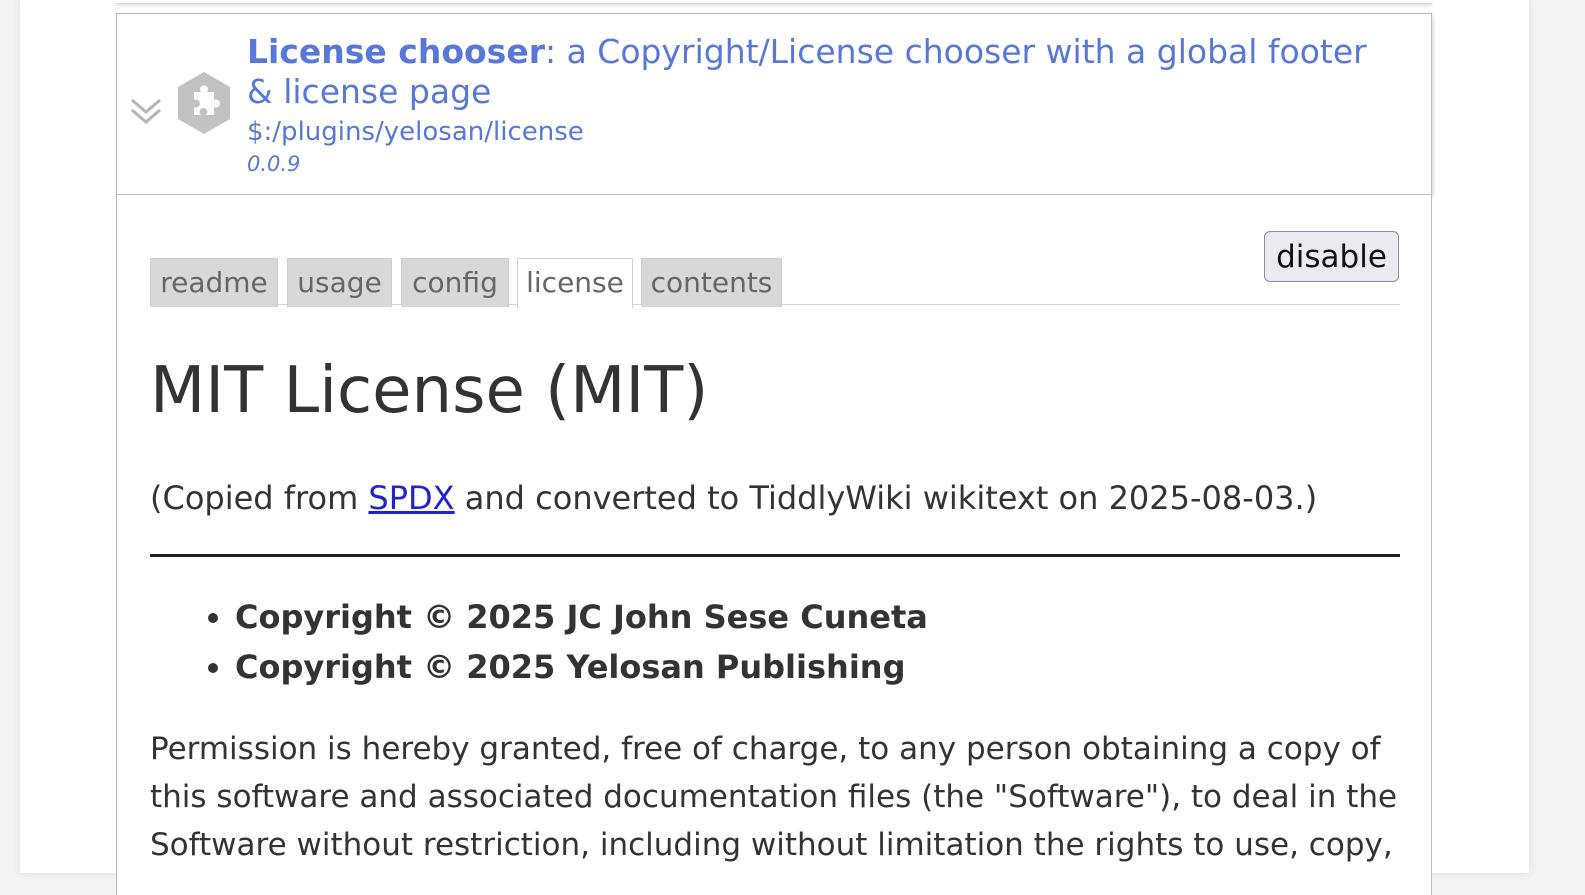 Image resolution: width=1585 pixels, height=895 pixels. What do you see at coordinates (411, 498) in the screenshot?
I see `spdx-link: SPDX` at bounding box center [411, 498].